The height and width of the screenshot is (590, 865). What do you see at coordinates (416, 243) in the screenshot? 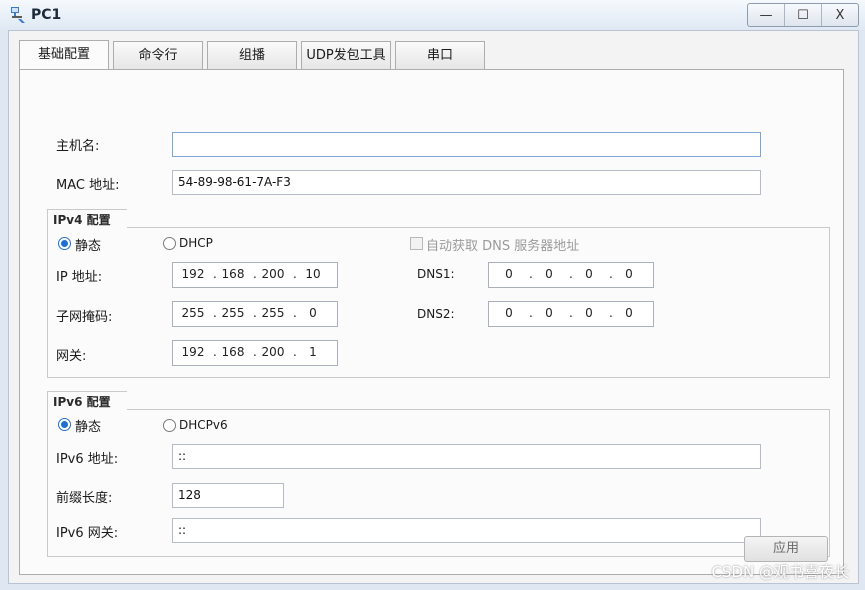
I see `auto-dns-checkbox` at bounding box center [416, 243].